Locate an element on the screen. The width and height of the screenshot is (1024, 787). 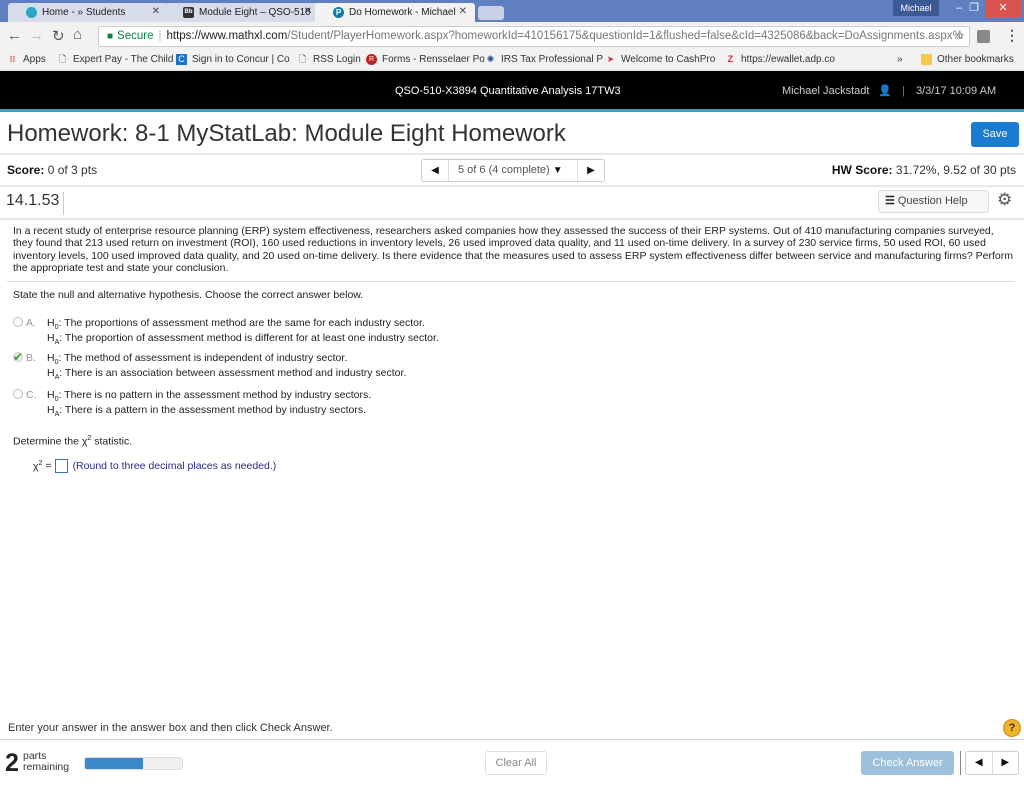
chi-symbol: χ2 is located at coordinates (38, 466).